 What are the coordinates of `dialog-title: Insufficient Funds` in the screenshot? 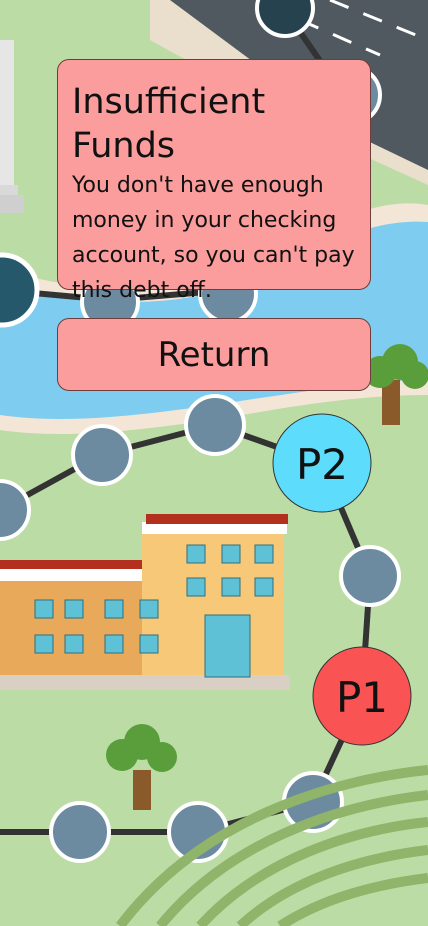 It's located at (169, 124).